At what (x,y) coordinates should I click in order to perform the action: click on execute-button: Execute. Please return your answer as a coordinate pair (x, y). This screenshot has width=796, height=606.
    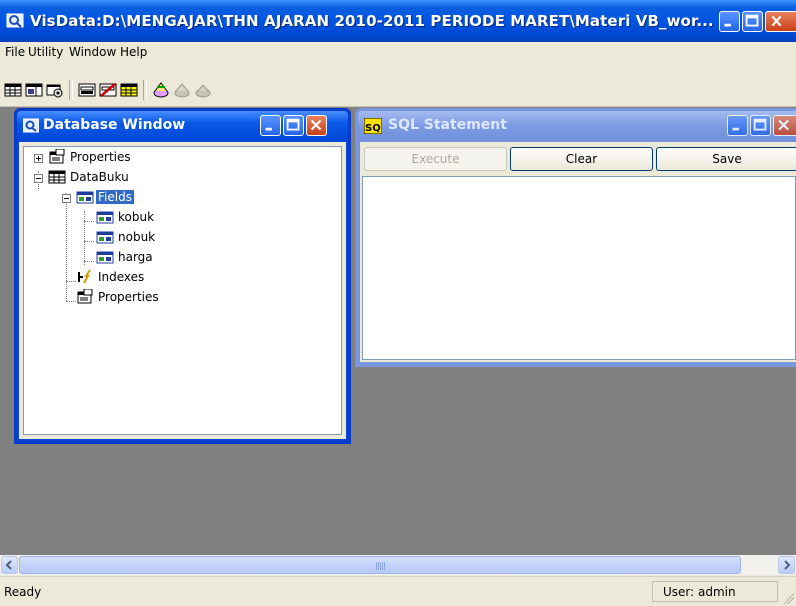
    Looking at the image, I should click on (435, 159).